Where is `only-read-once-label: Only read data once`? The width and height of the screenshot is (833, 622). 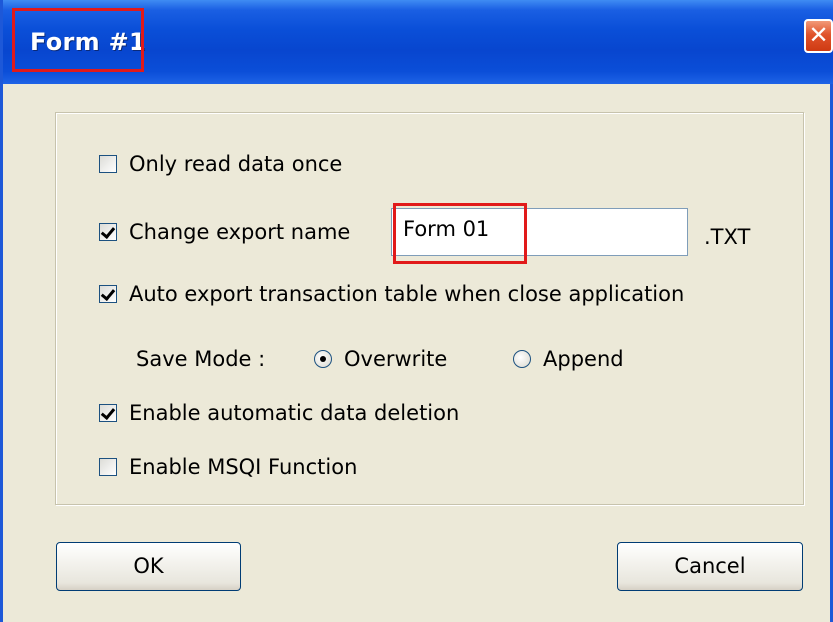 only-read-once-label: Only read data once is located at coordinates (236, 164).